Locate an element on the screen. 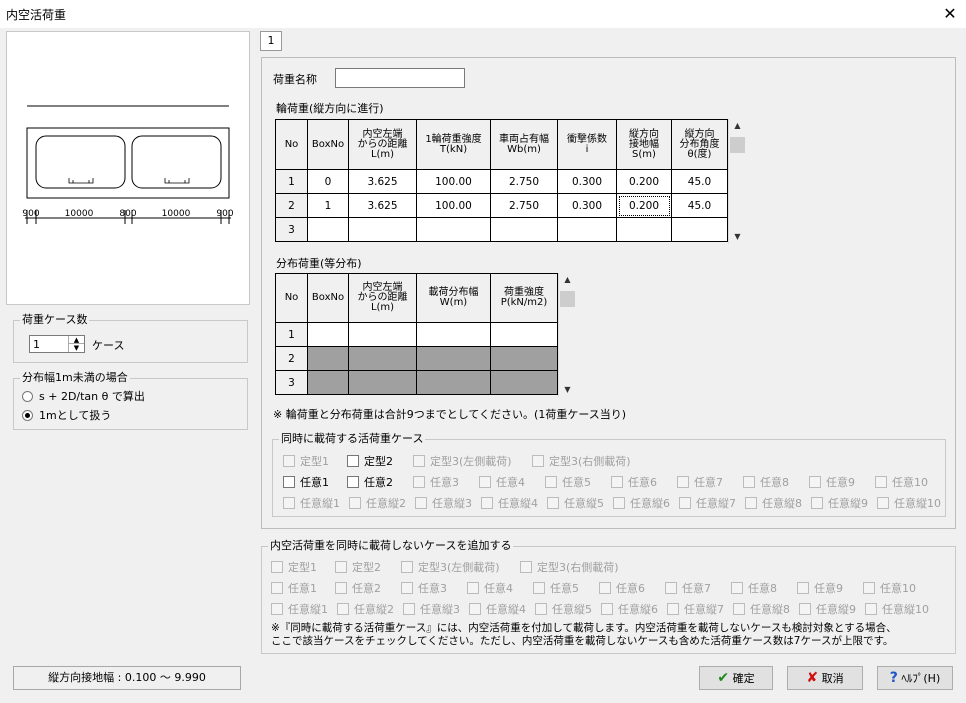 This screenshot has width=966, height=703. wheel-table-scrollbar: ▲ ▼ is located at coordinates (736, 181).